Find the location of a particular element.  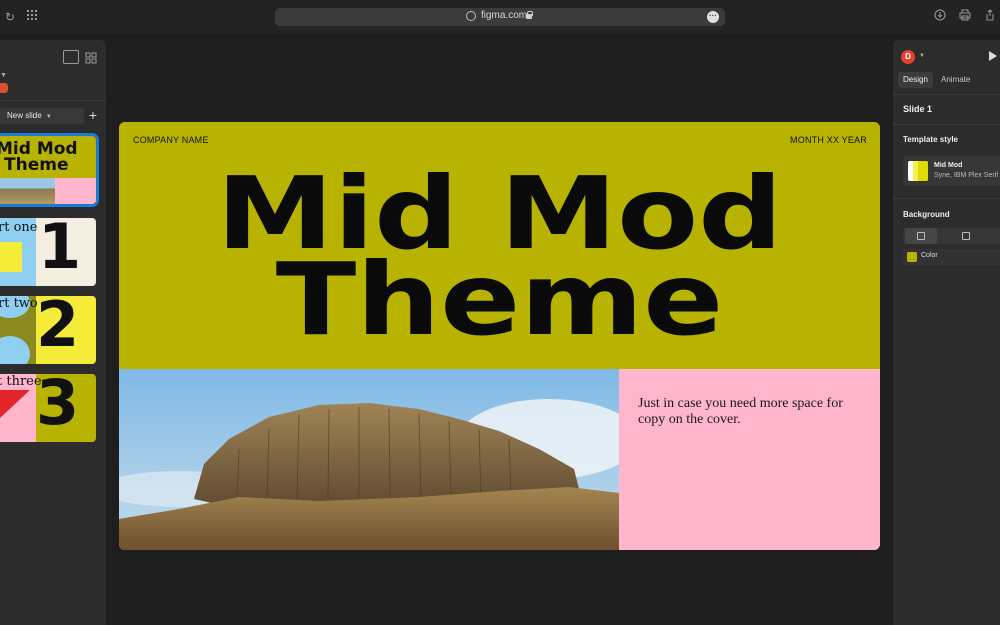

address-bar: figma.com ··· is located at coordinates (500, 17).